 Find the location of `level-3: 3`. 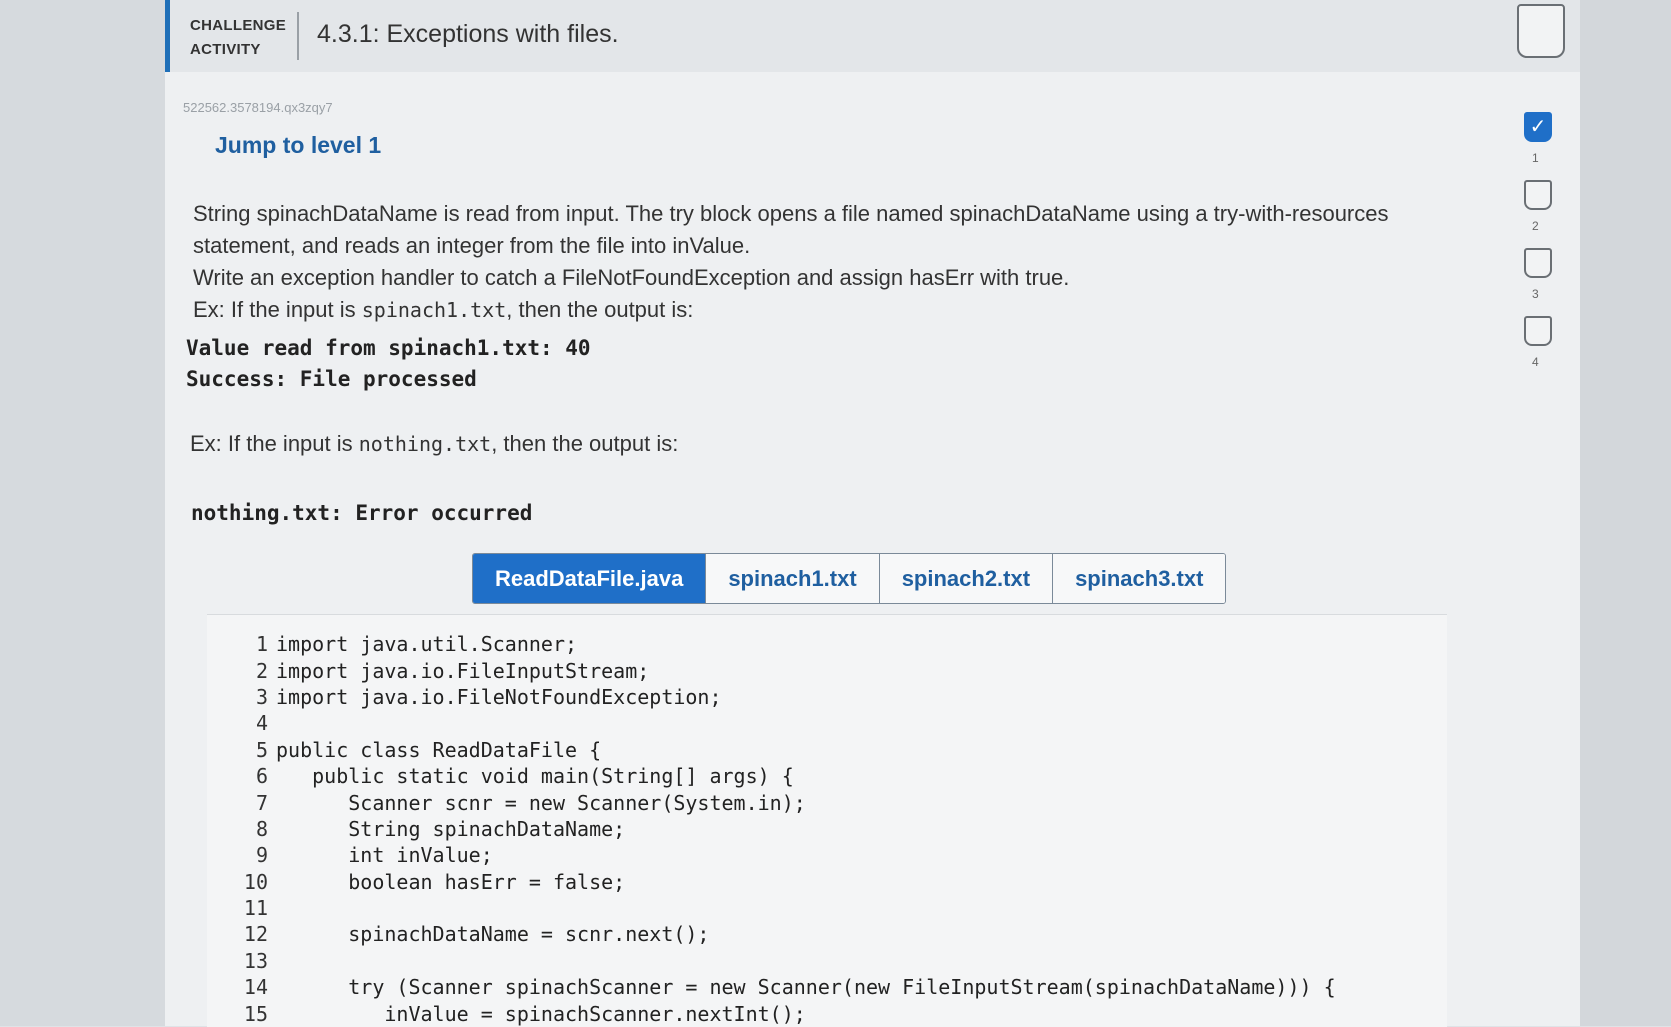

level-3: 3 is located at coordinates (1553, 282).